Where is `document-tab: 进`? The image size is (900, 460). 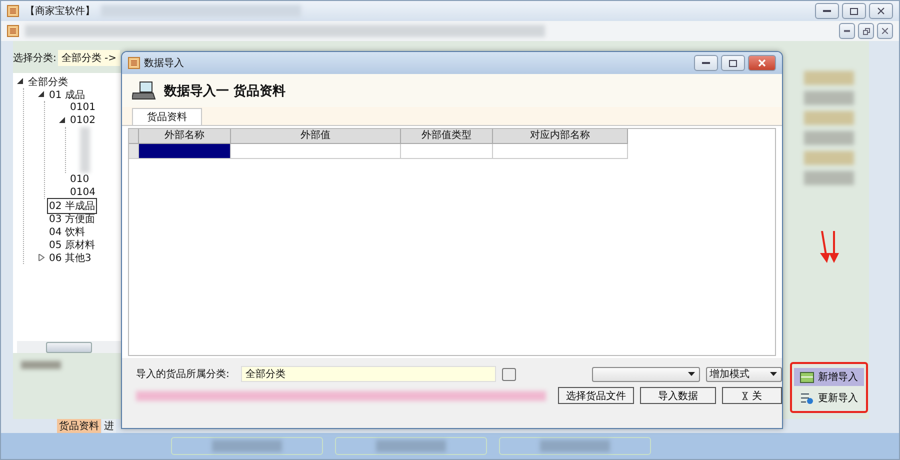
document-tab: 进 is located at coordinates (109, 426).